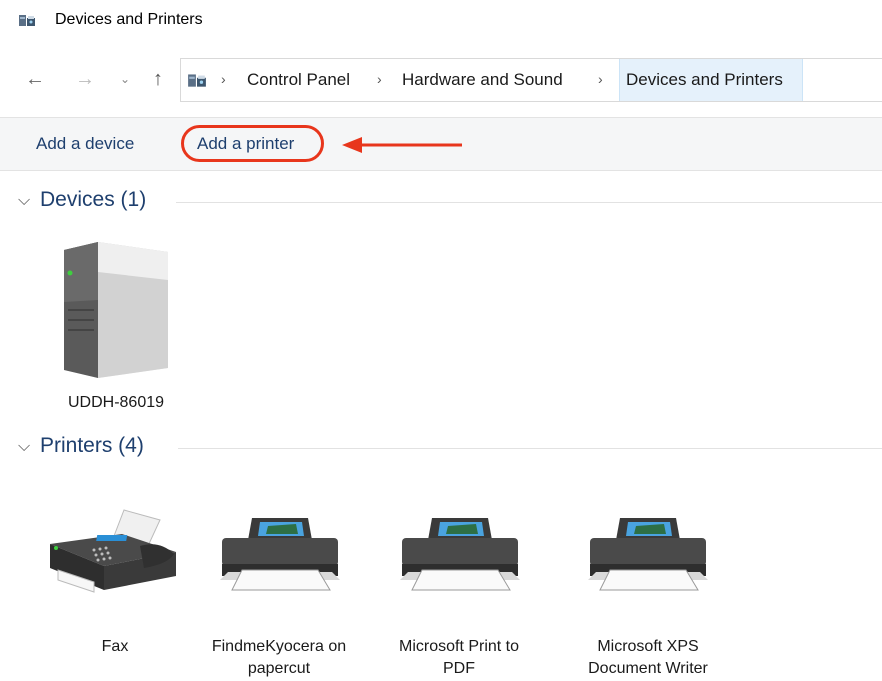 The width and height of the screenshot is (882, 681). Describe the element at coordinates (115, 646) in the screenshot. I see `printer-label: Fax` at that location.